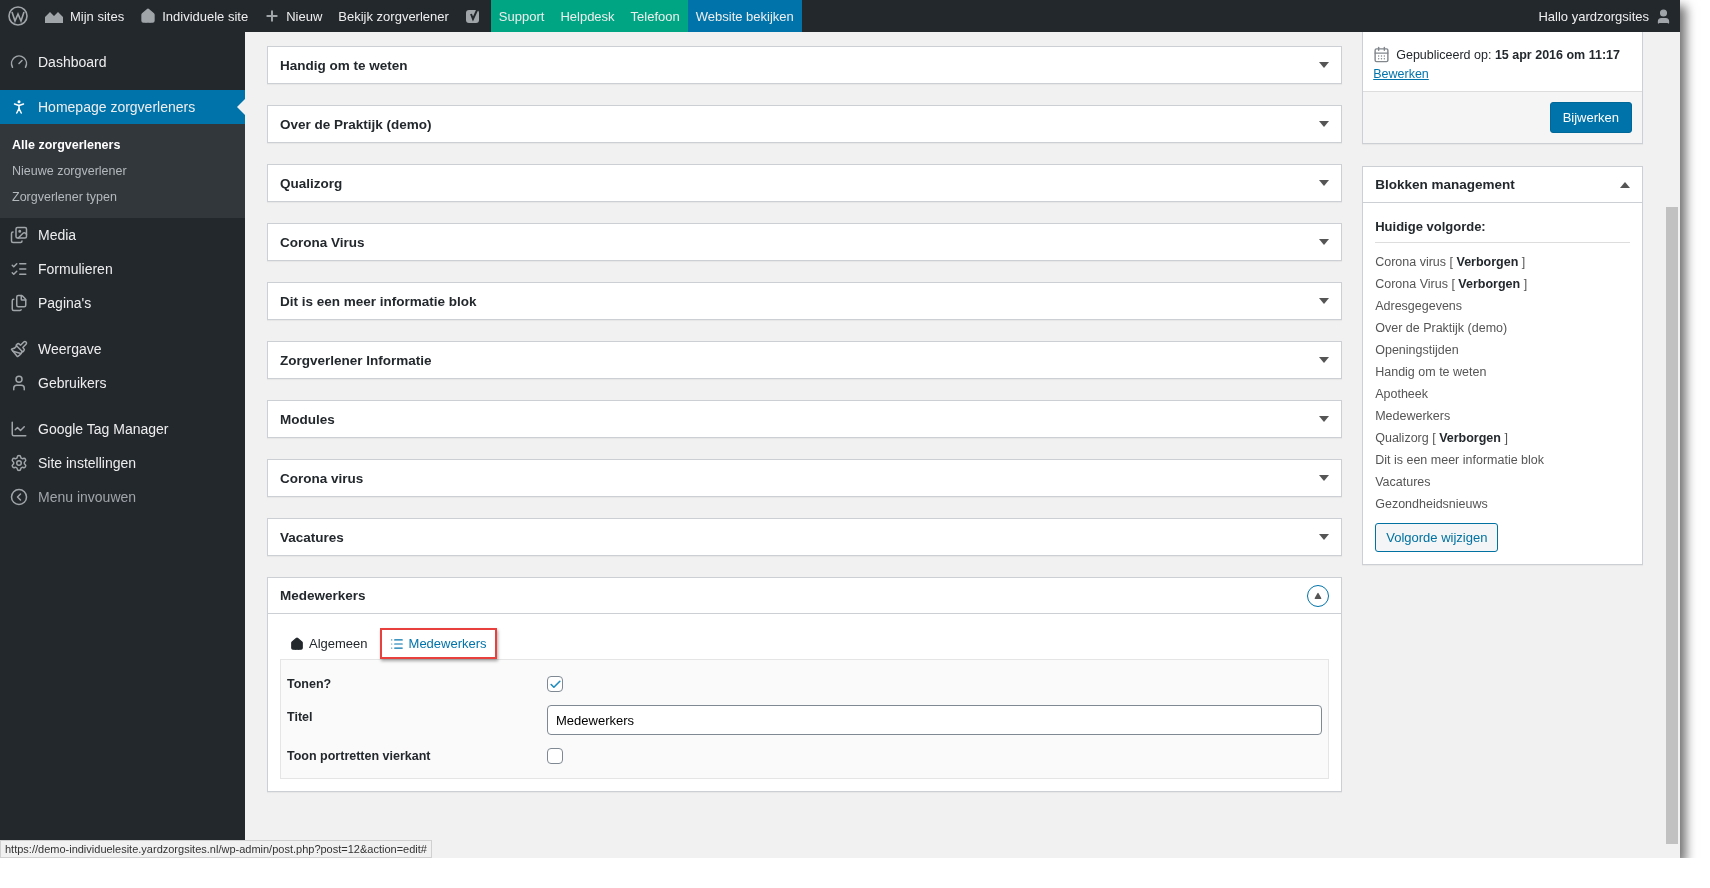 This screenshot has height=888, width=1710. I want to click on field-label: Titel, so click(300, 716).